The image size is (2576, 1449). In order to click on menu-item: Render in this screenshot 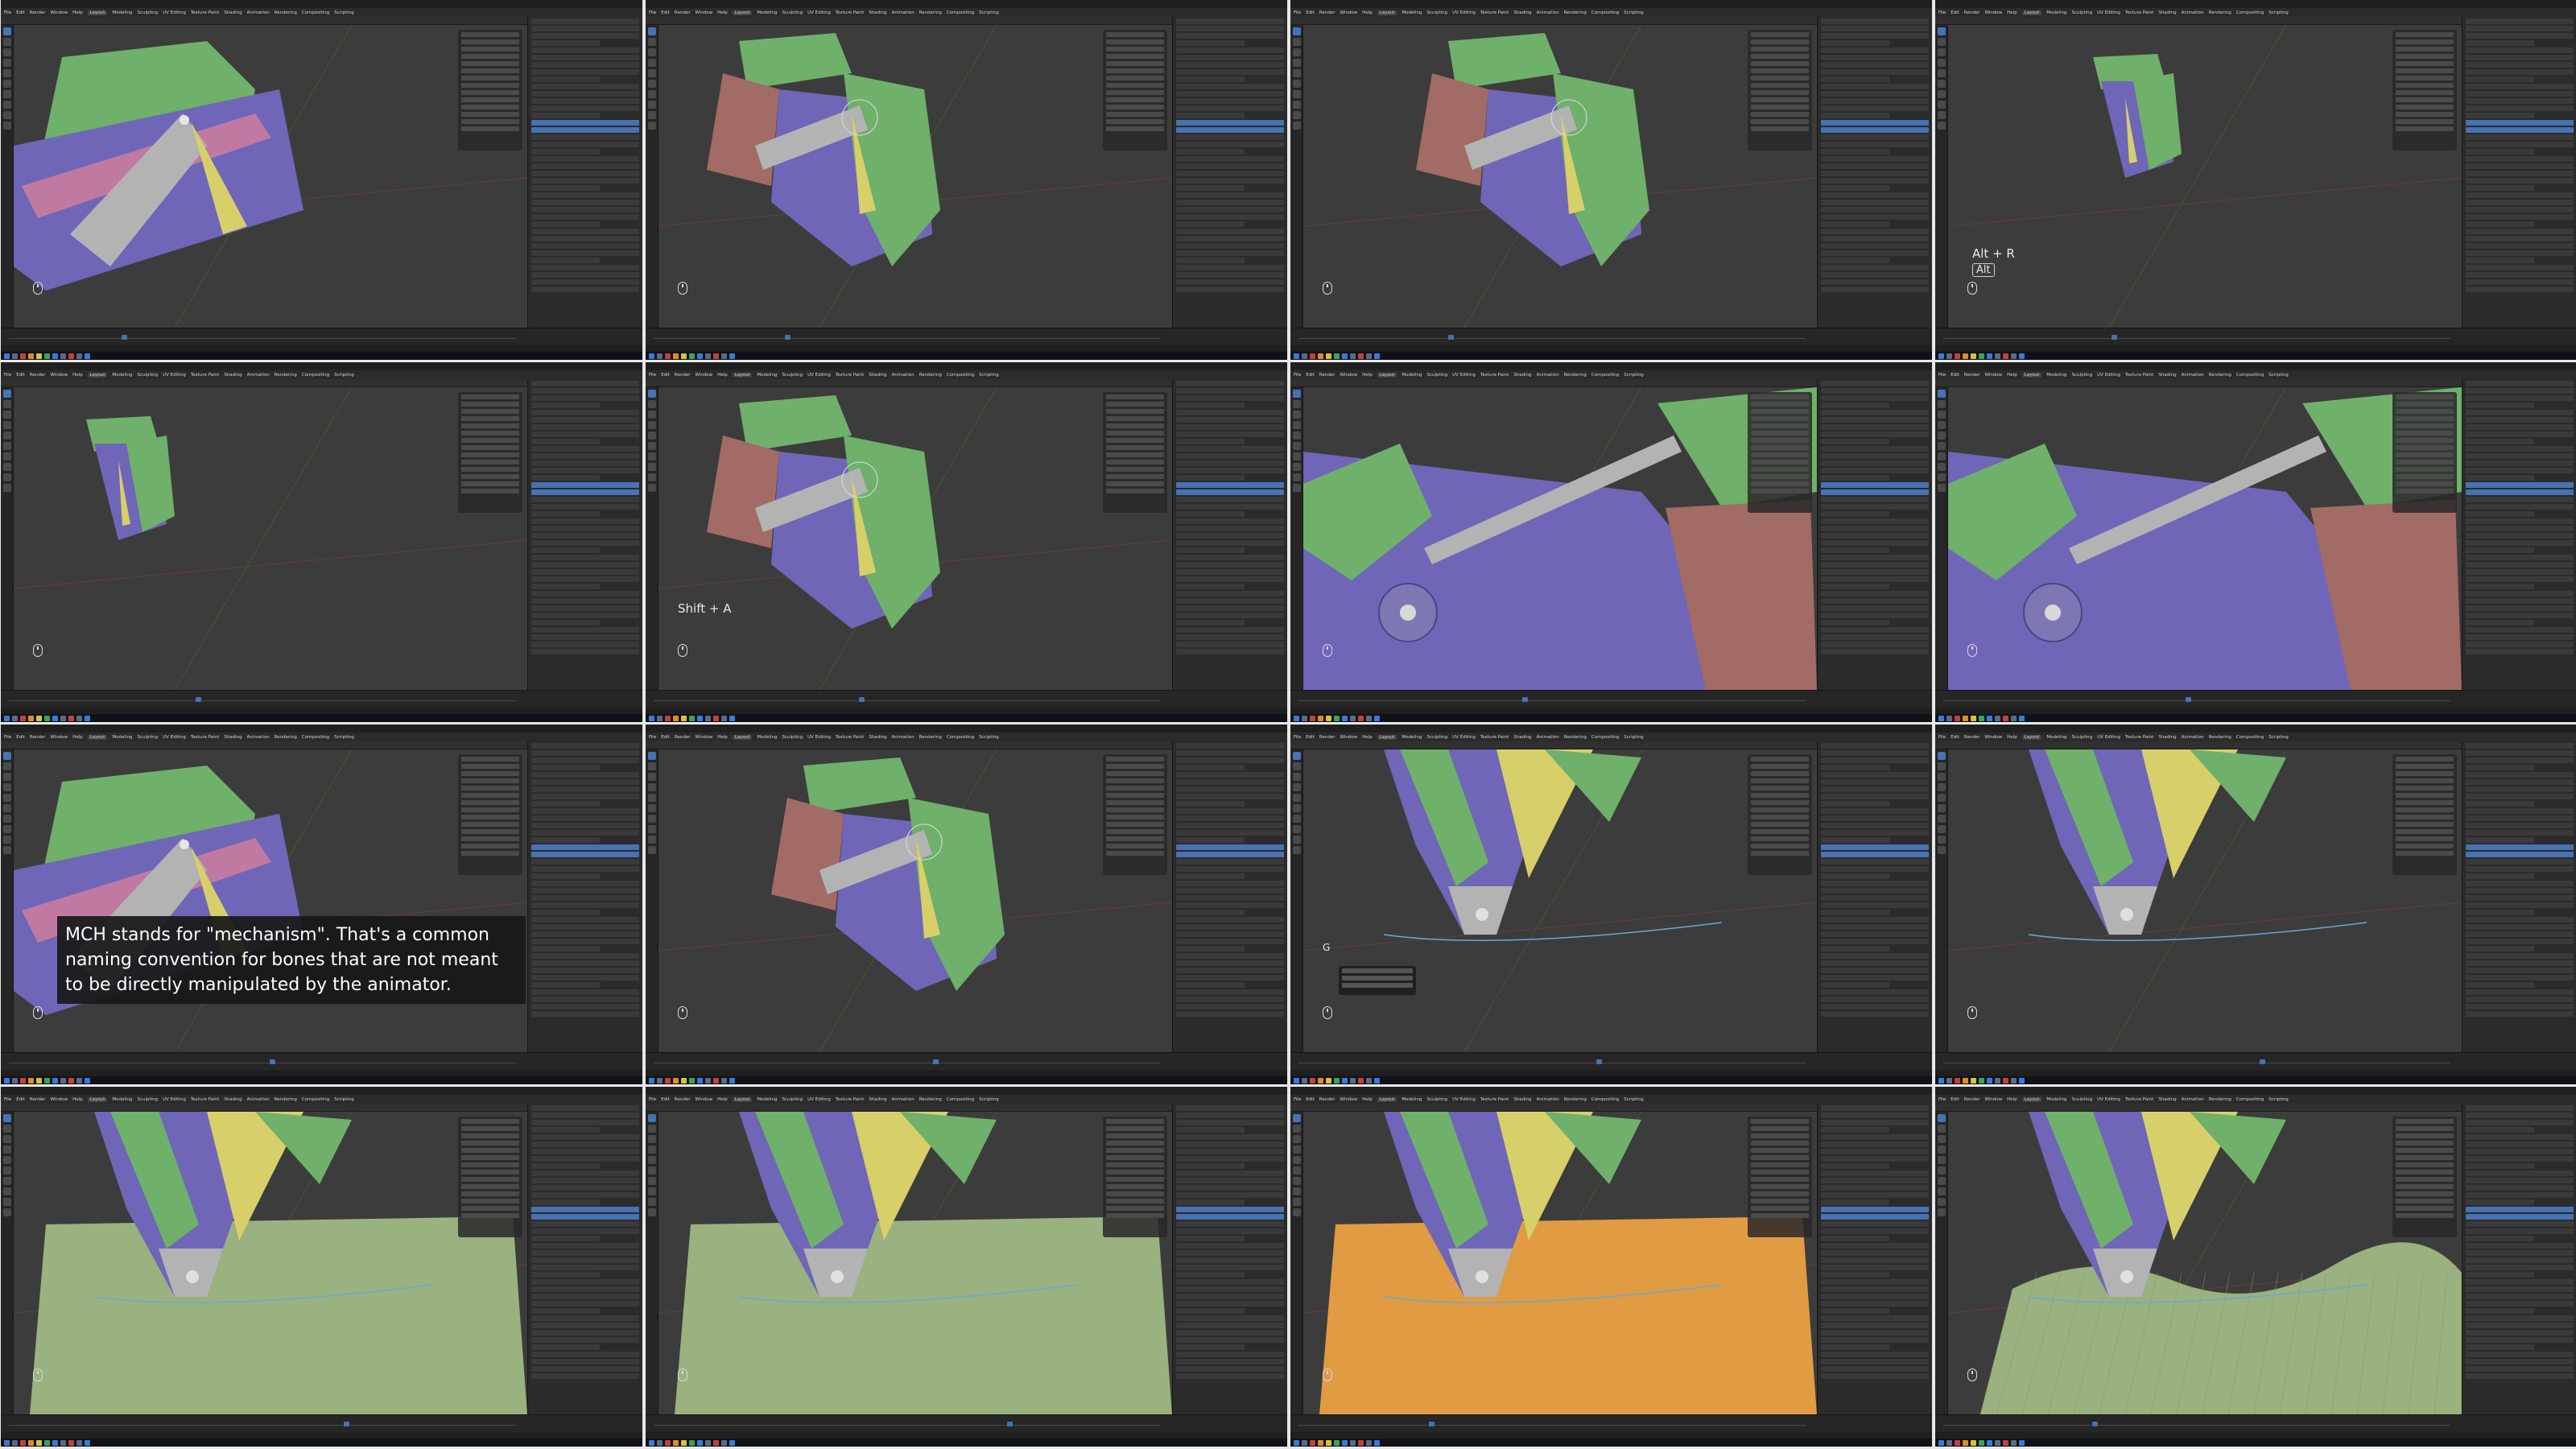, I will do `click(38, 12)`.